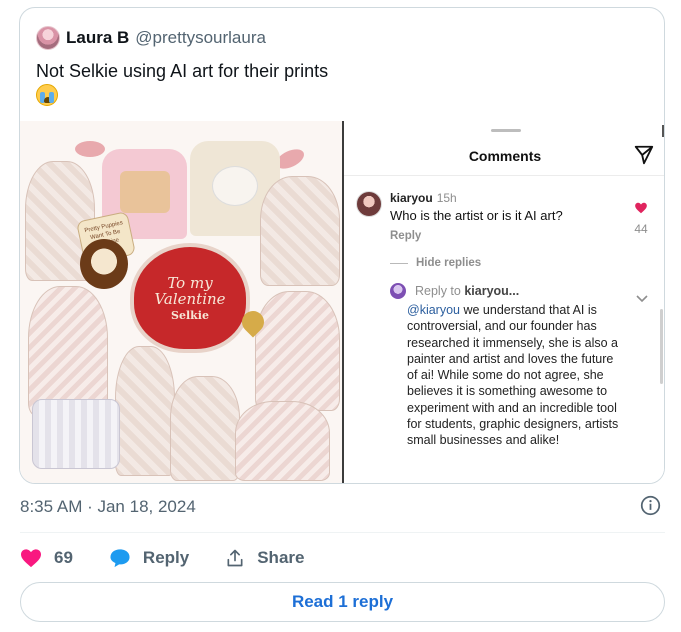  I want to click on tweet-timestamp: 8:35 AM · Jan 18, 2024, so click(108, 507).